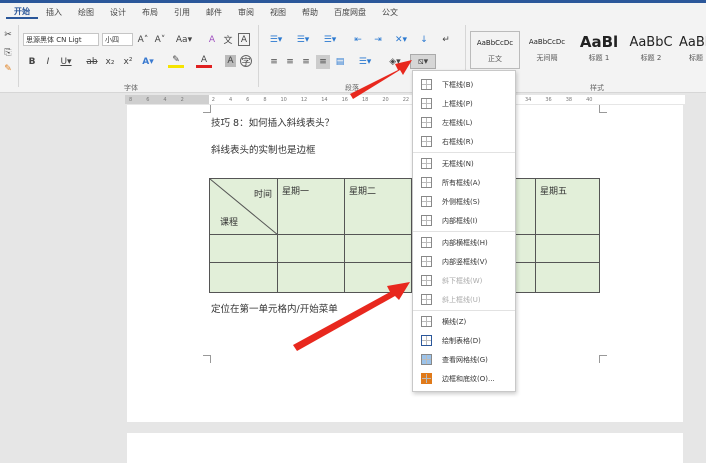  Describe the element at coordinates (352, 205) in the screenshot. I see `annotation-arrows` at that location.